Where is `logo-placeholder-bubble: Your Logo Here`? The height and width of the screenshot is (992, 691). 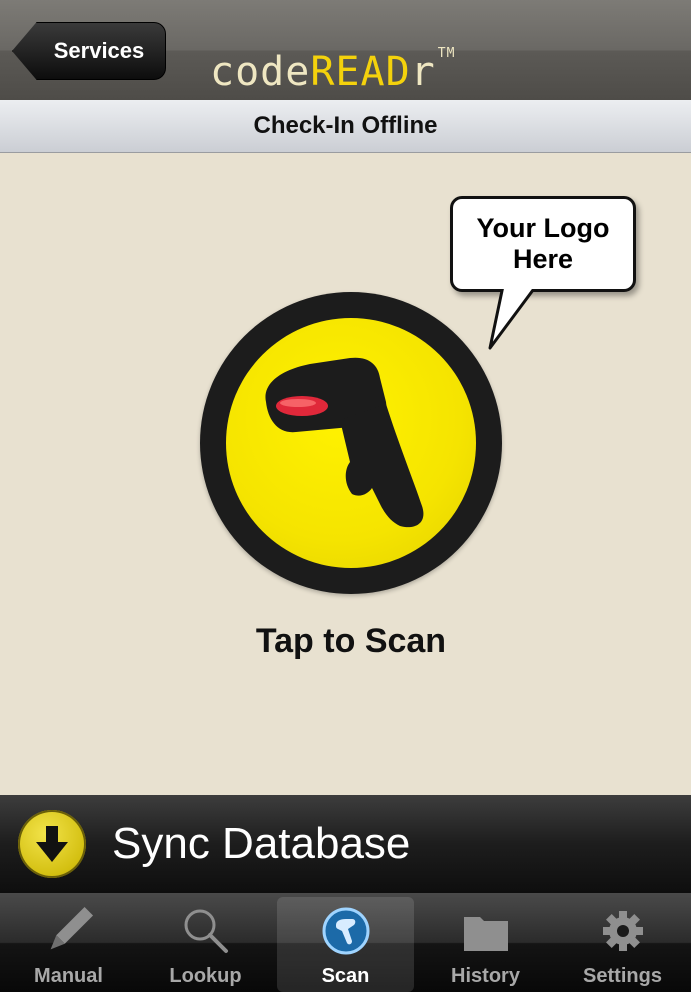
logo-placeholder-bubble: Your Logo Here is located at coordinates (543, 244).